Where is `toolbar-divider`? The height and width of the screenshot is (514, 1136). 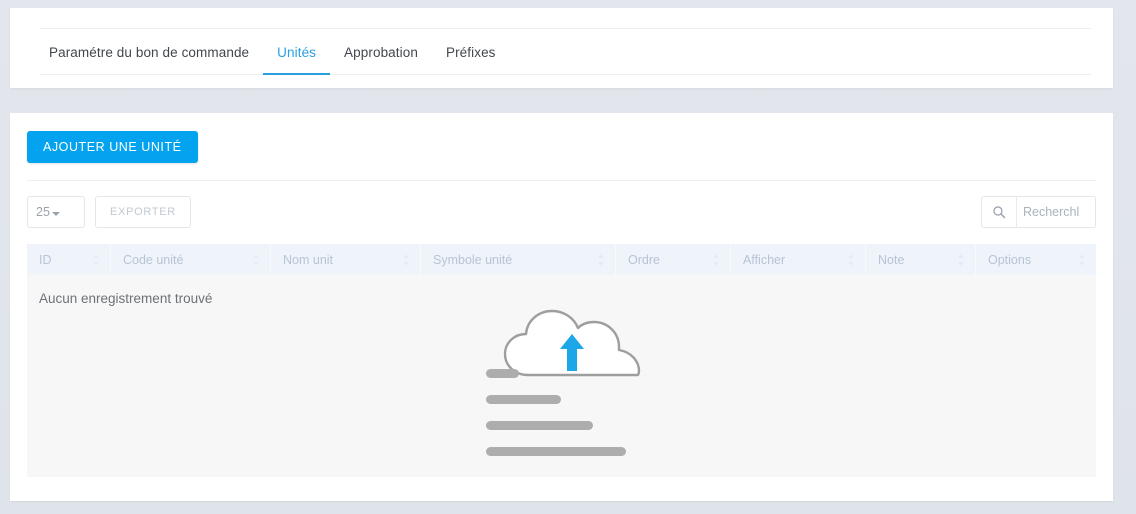
toolbar-divider is located at coordinates (561, 180).